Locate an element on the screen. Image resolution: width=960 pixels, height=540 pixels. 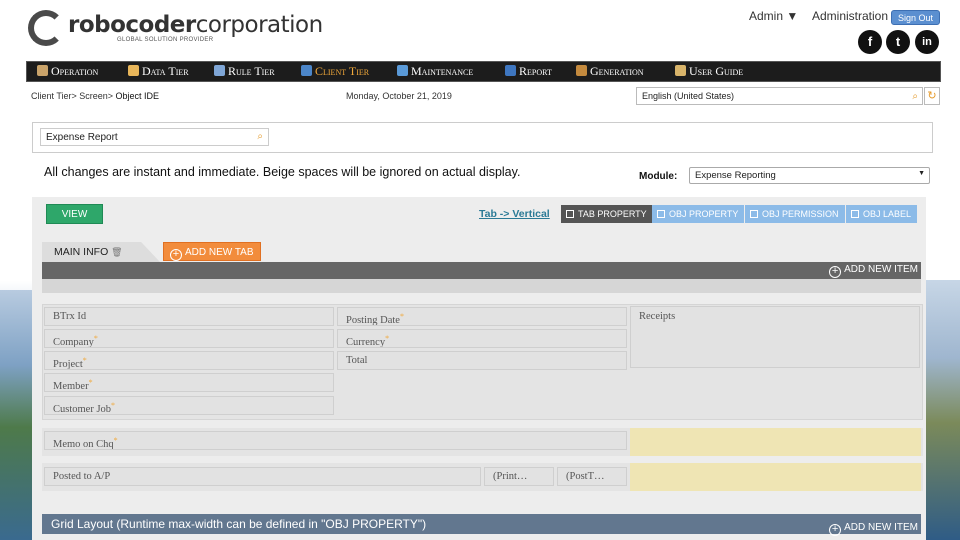
add-new-item-button: + ADD NEW ITEM is located at coordinates (873, 271).